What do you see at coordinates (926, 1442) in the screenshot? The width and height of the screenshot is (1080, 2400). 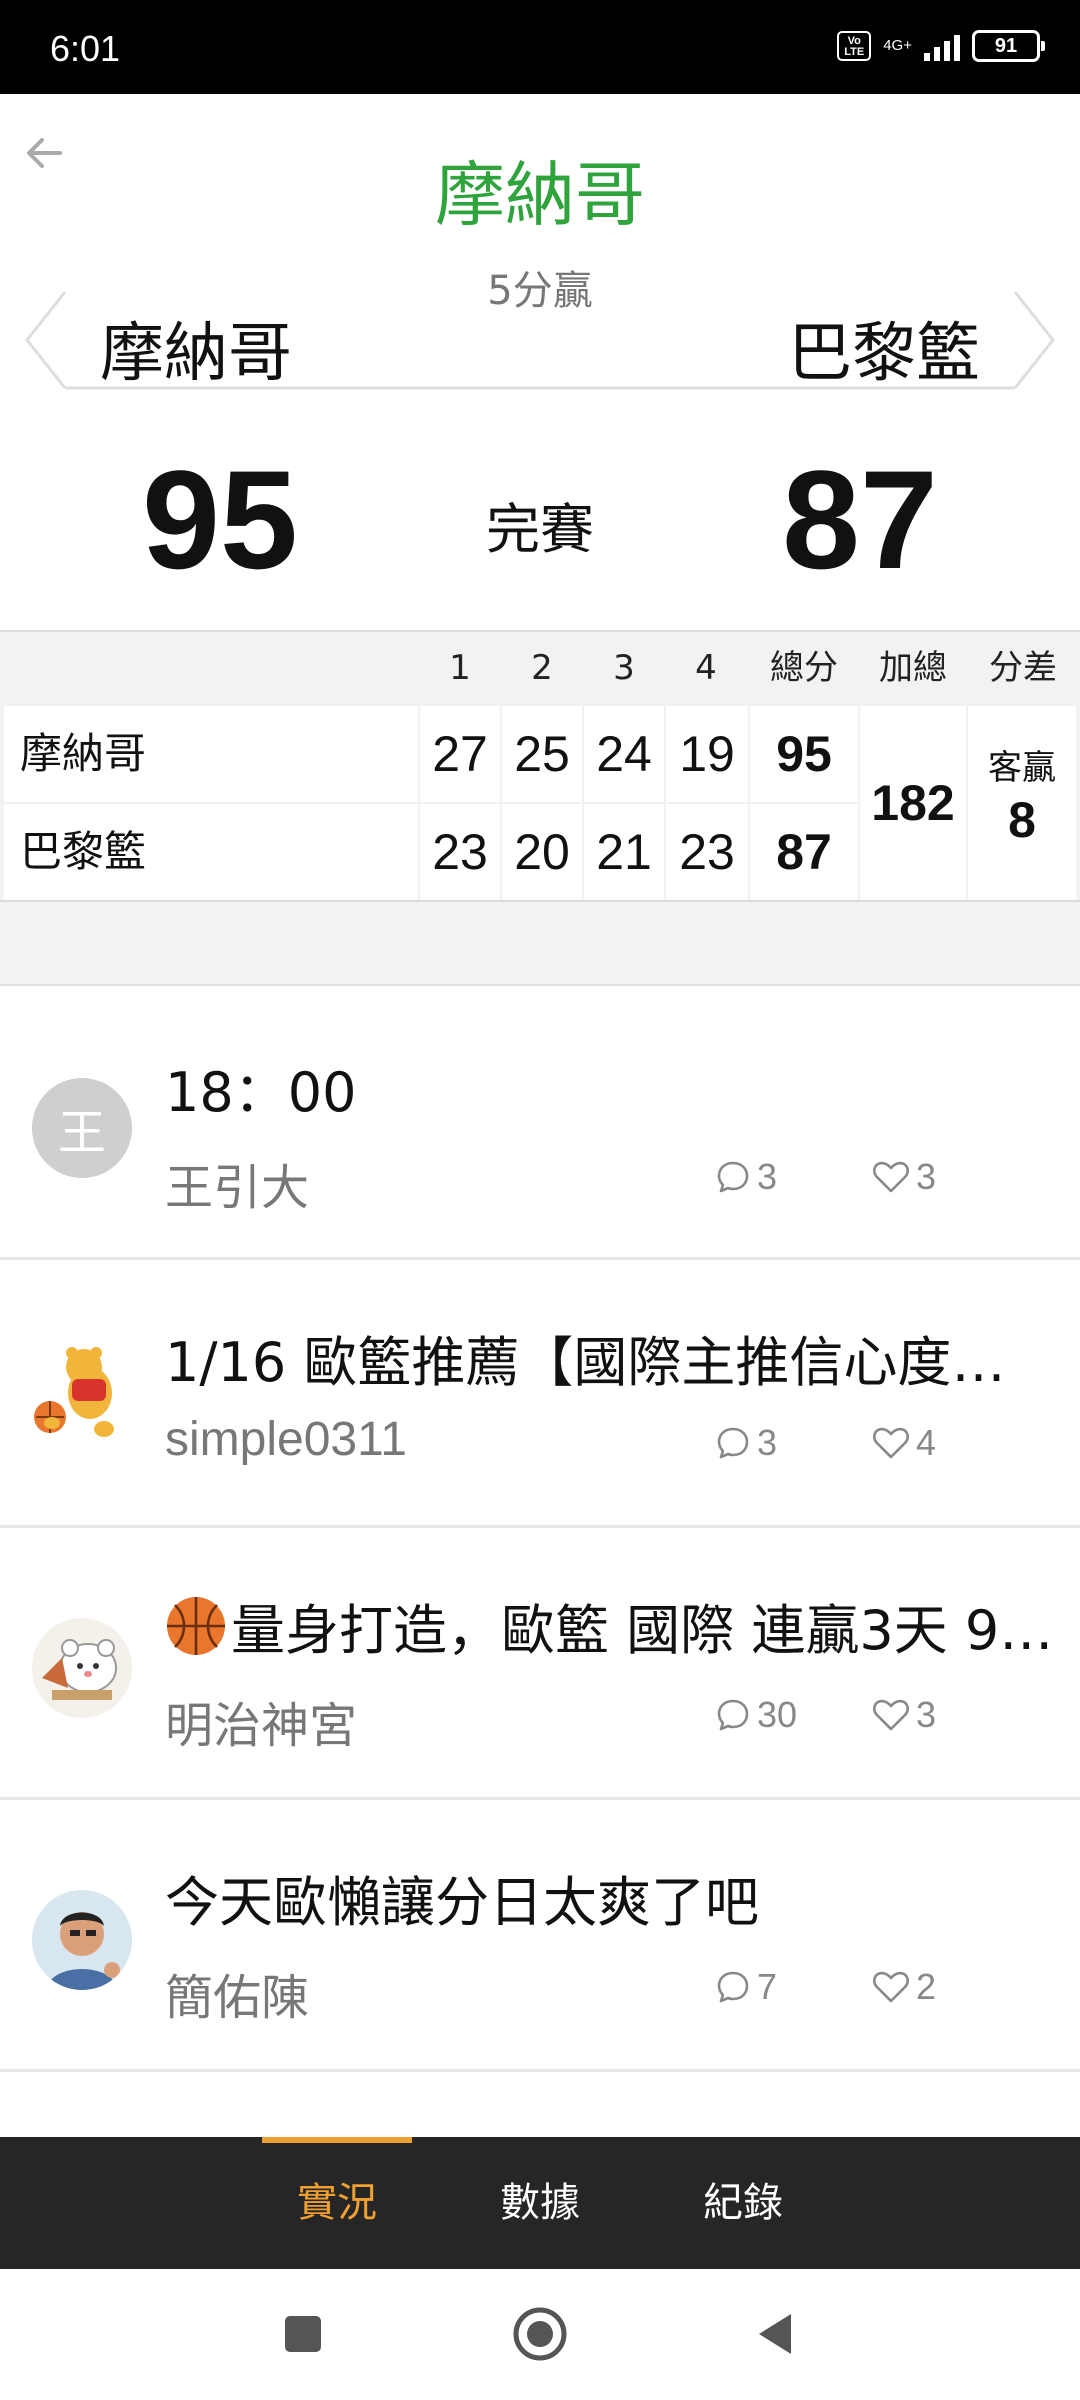 I see `like-count-value: 4` at bounding box center [926, 1442].